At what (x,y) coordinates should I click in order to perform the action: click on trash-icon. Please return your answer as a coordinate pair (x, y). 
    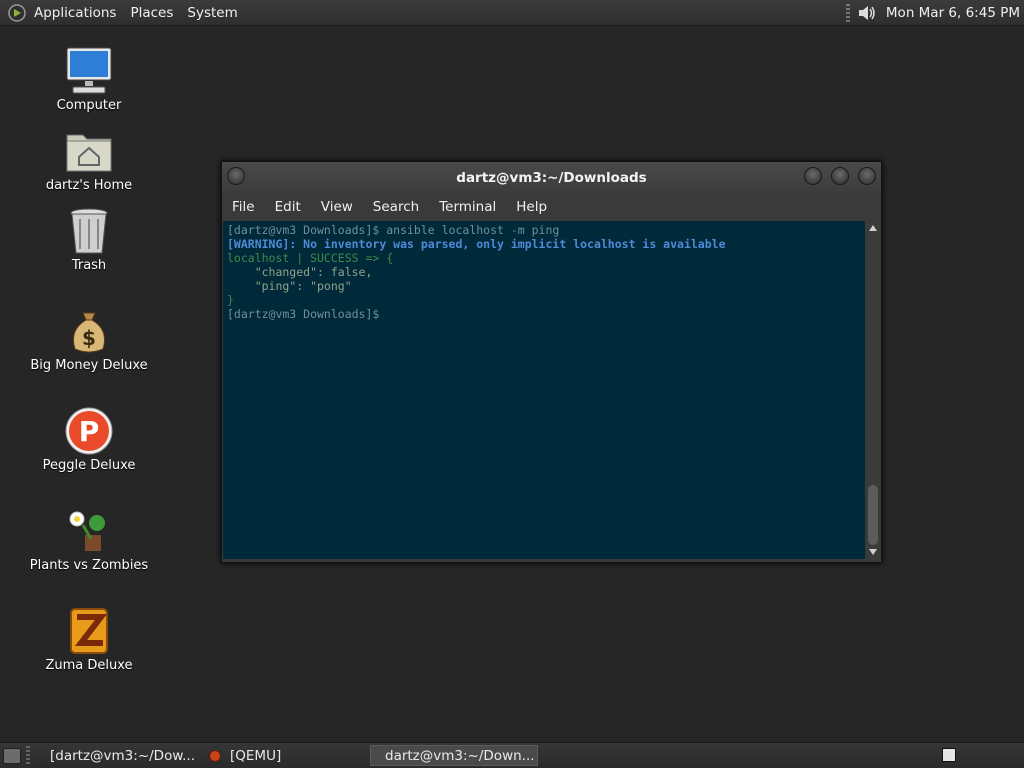
    Looking at the image, I should click on (89, 231).